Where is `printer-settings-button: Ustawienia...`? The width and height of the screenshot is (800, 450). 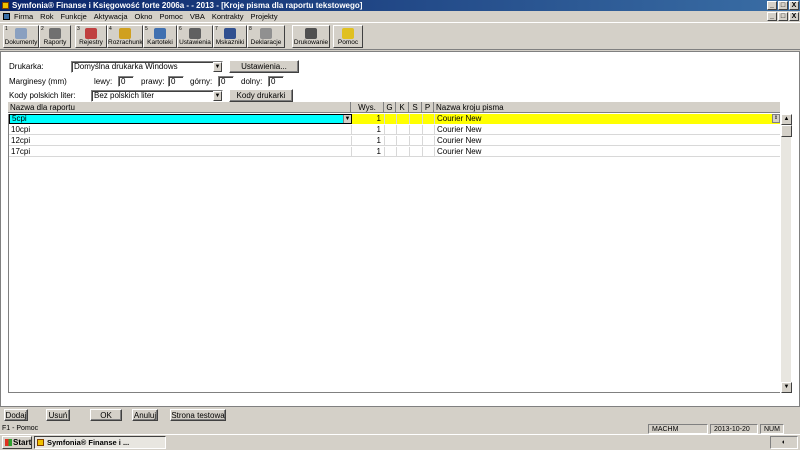 printer-settings-button: Ustawienia... is located at coordinates (264, 66).